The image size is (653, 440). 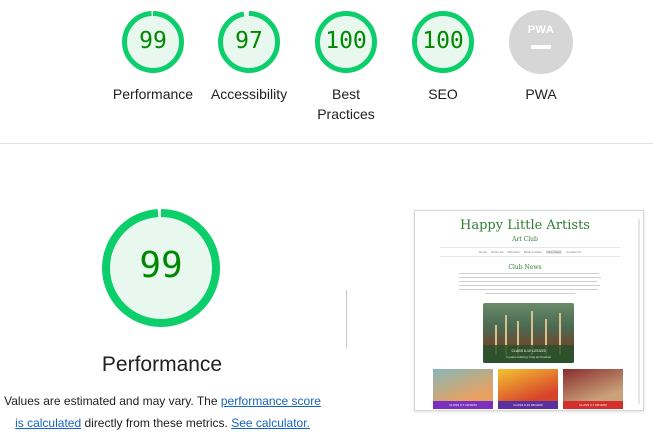 What do you see at coordinates (541, 94) in the screenshot?
I see `gauge-label: PWA` at bounding box center [541, 94].